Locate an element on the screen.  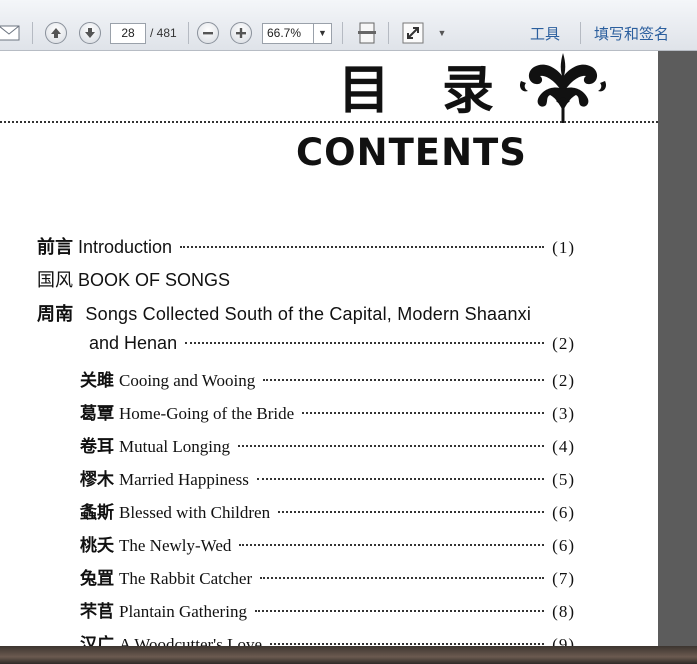
total-pages-label: / 481 is located at coordinates (163, 33).